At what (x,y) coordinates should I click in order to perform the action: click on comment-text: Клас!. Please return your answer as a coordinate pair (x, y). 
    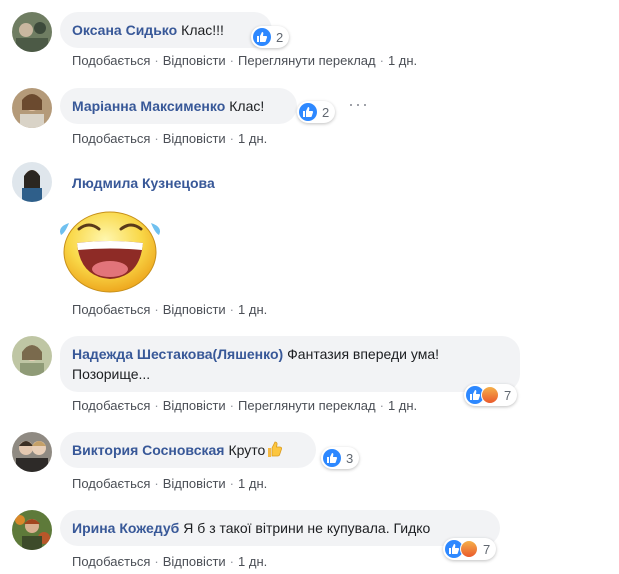
    Looking at the image, I should click on (247, 106).